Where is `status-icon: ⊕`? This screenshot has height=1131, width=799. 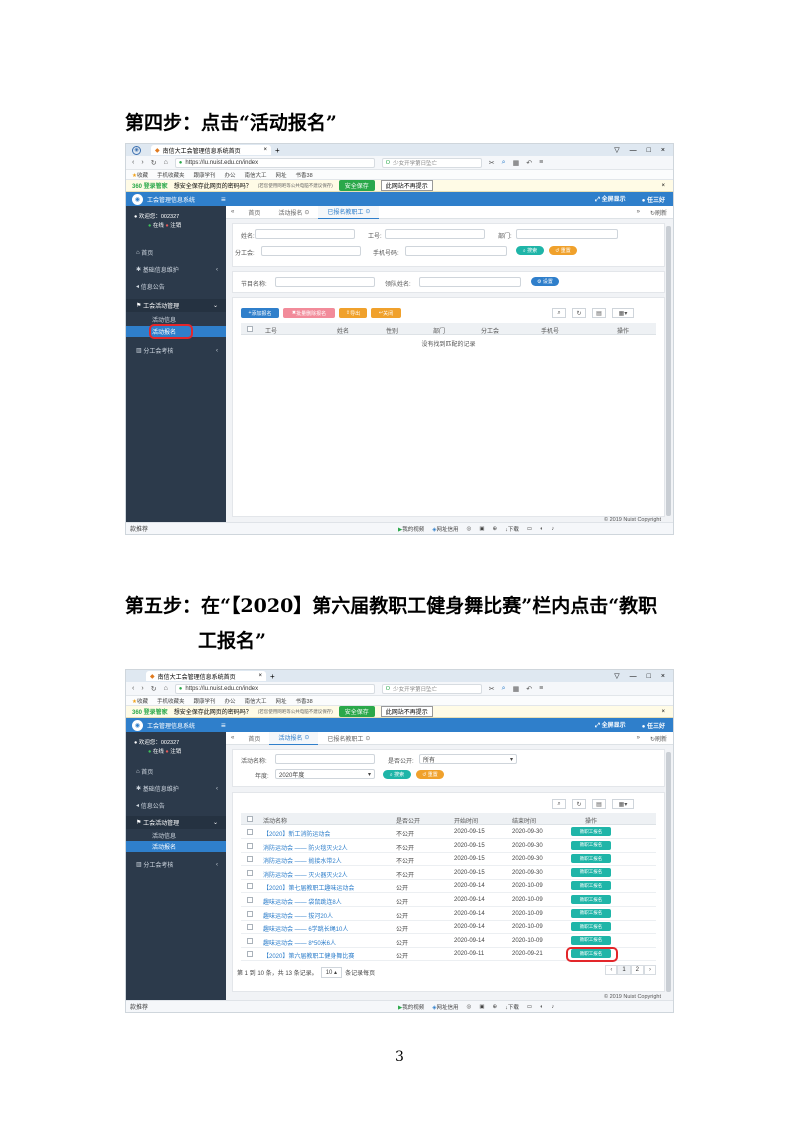 status-icon: ⊕ is located at coordinates (495, 529).